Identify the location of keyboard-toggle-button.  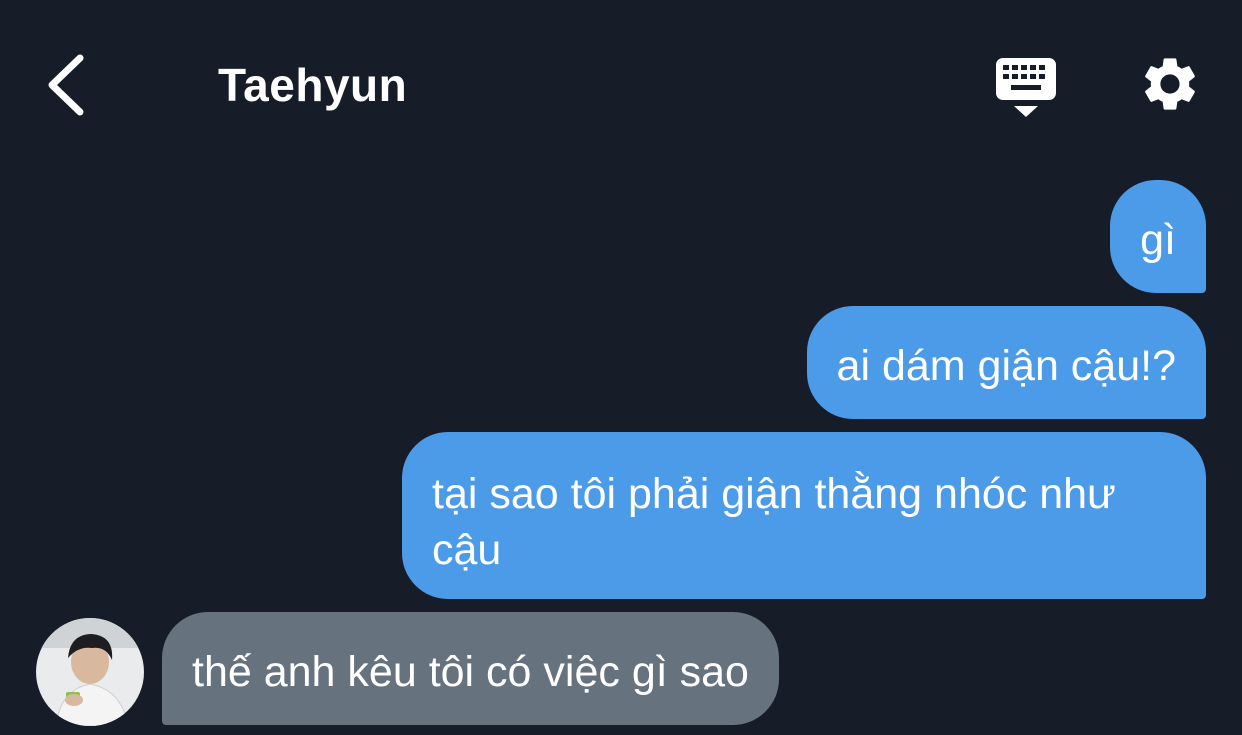
(1026, 87).